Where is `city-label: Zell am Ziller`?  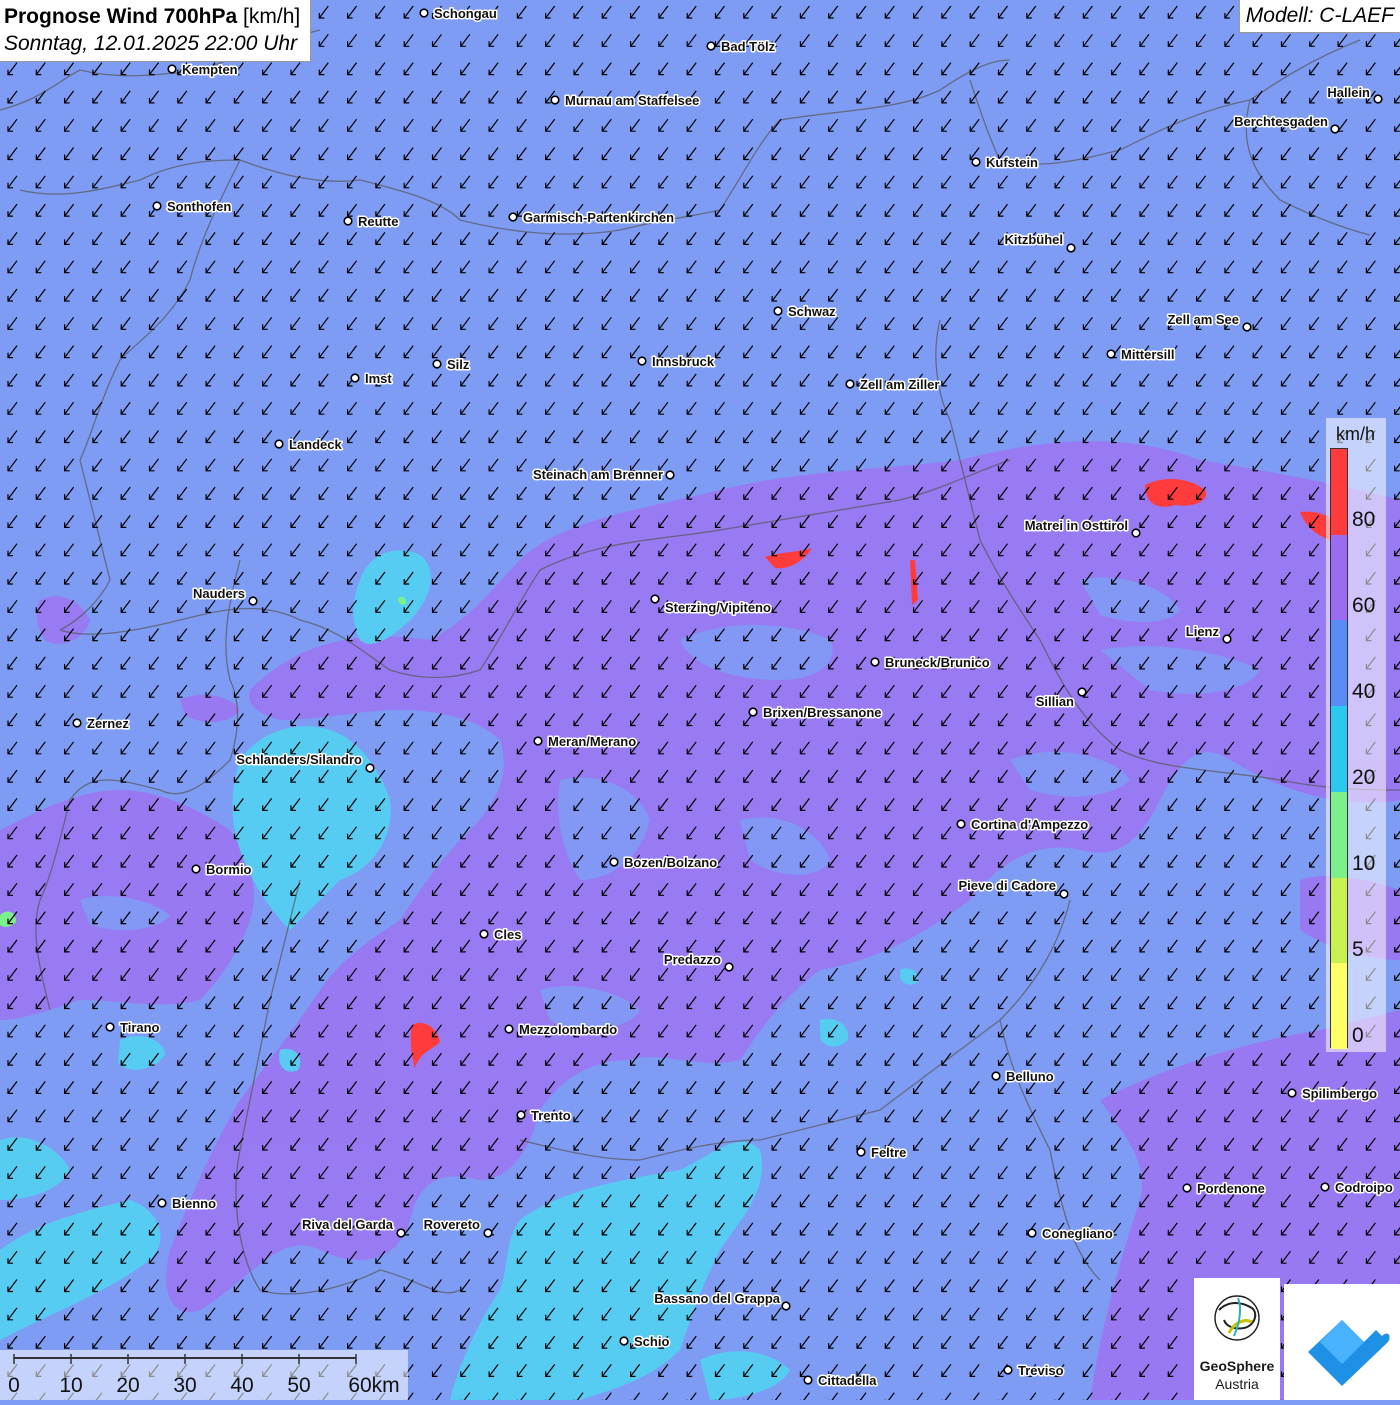
city-label: Zell am Ziller is located at coordinates (899, 384).